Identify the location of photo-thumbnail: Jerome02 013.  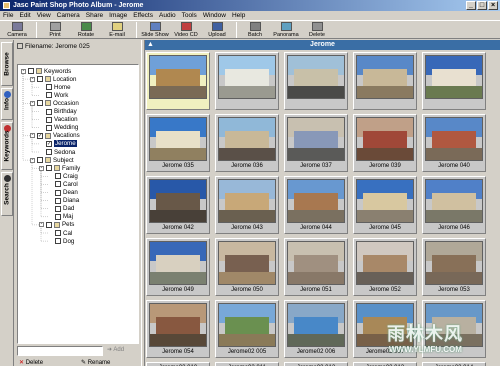
(385, 364).